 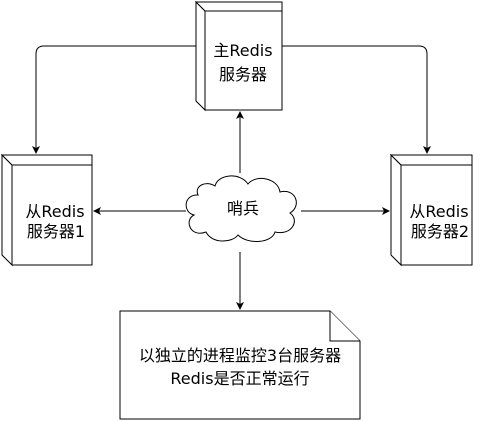 I want to click on slave2-label-line1: 从Redis, so click(x=438, y=211).